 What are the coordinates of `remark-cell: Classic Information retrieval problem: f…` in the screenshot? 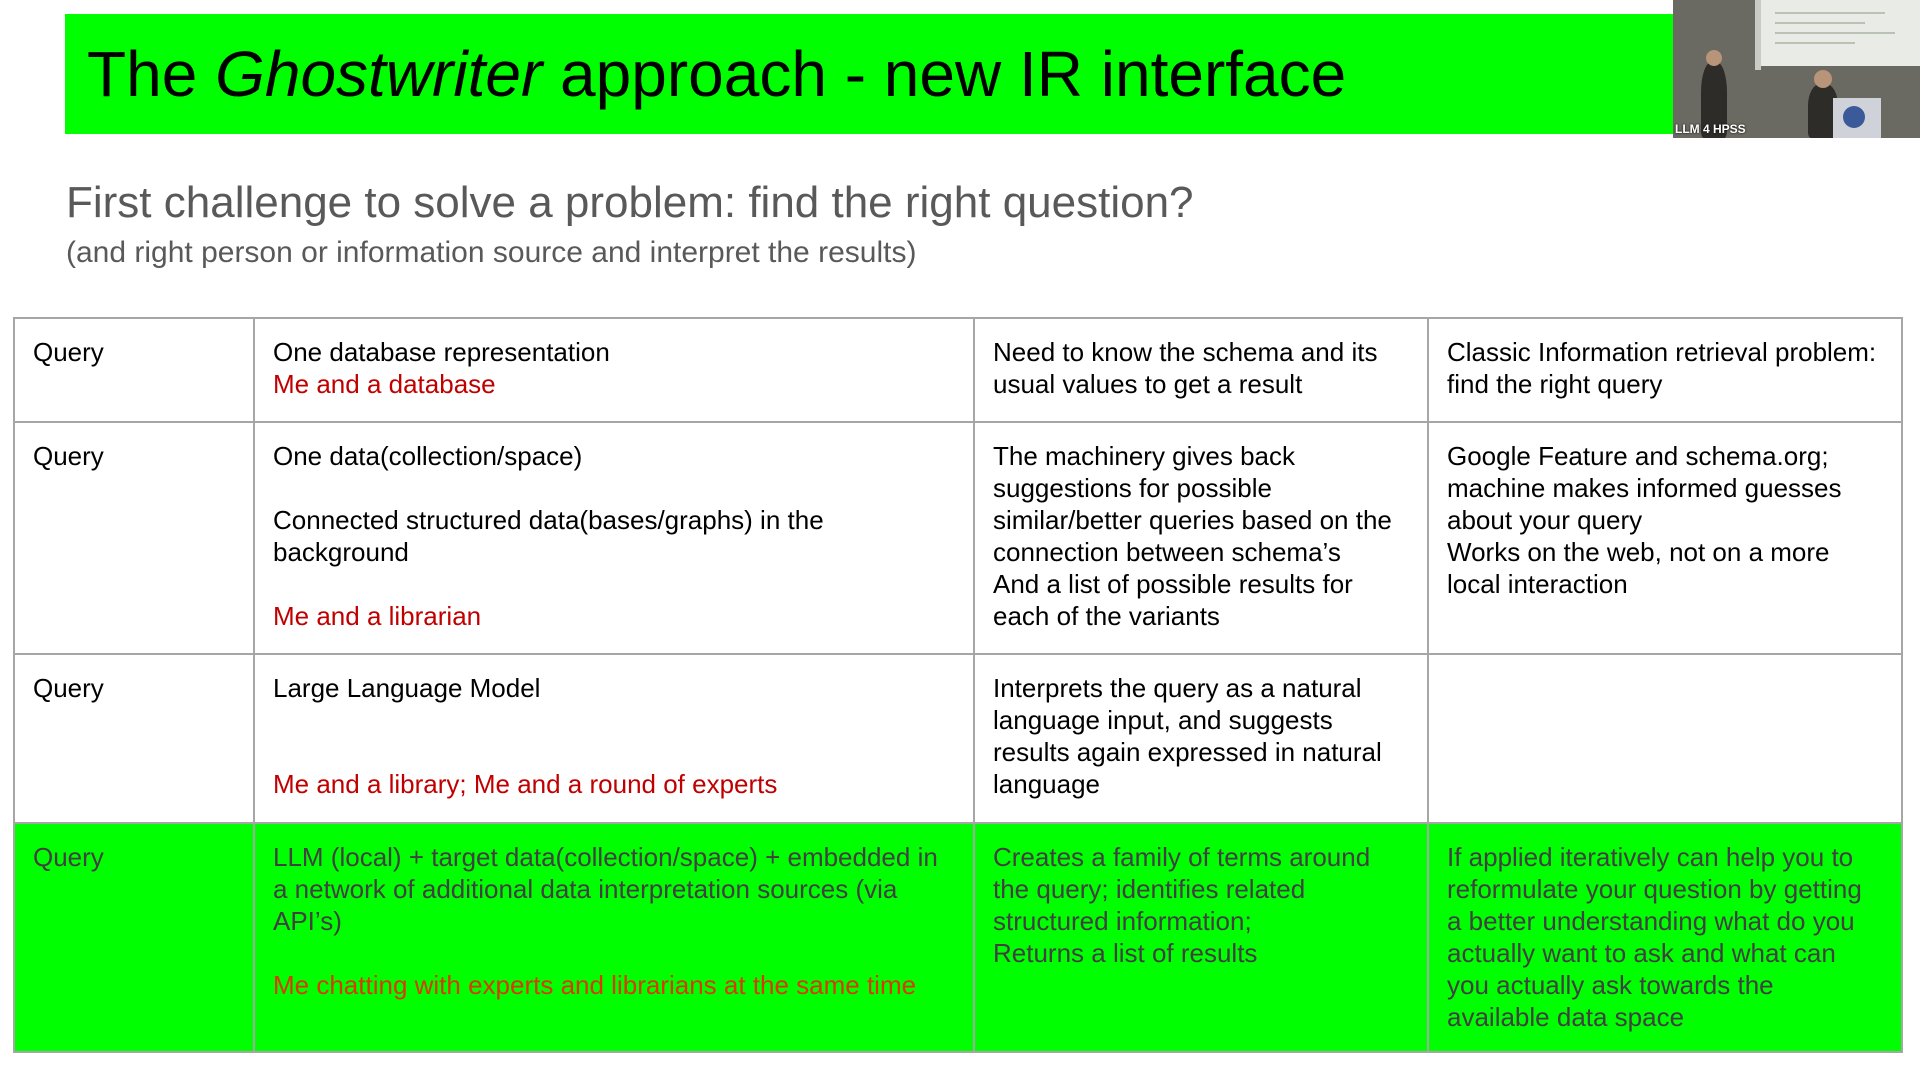 It's located at (1665, 370).